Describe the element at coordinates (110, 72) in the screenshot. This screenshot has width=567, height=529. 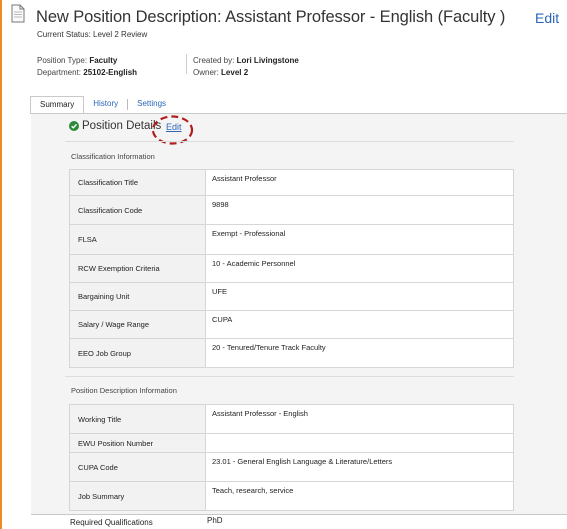
I see `department-value: 25102-English` at that location.